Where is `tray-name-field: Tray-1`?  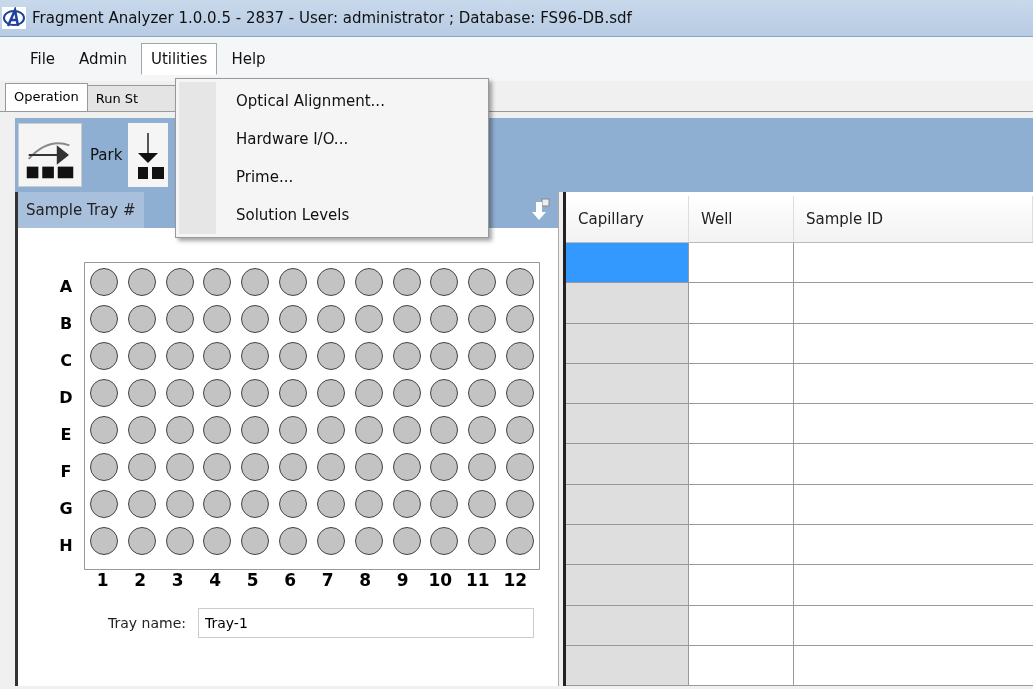
tray-name-field: Tray-1 is located at coordinates (366, 623).